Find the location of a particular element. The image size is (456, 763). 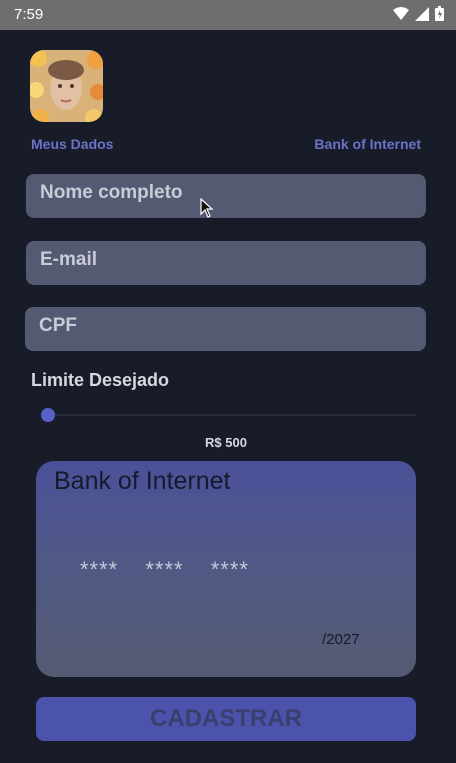

cpf-field: CPF is located at coordinates (225, 329).